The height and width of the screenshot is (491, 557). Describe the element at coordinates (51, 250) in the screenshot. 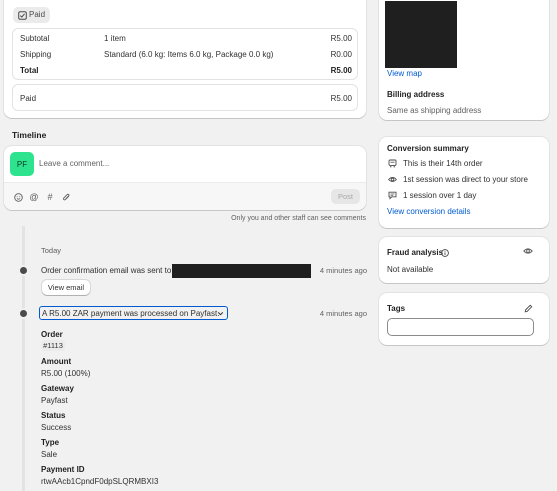

I see `timeline-date: Today` at that location.